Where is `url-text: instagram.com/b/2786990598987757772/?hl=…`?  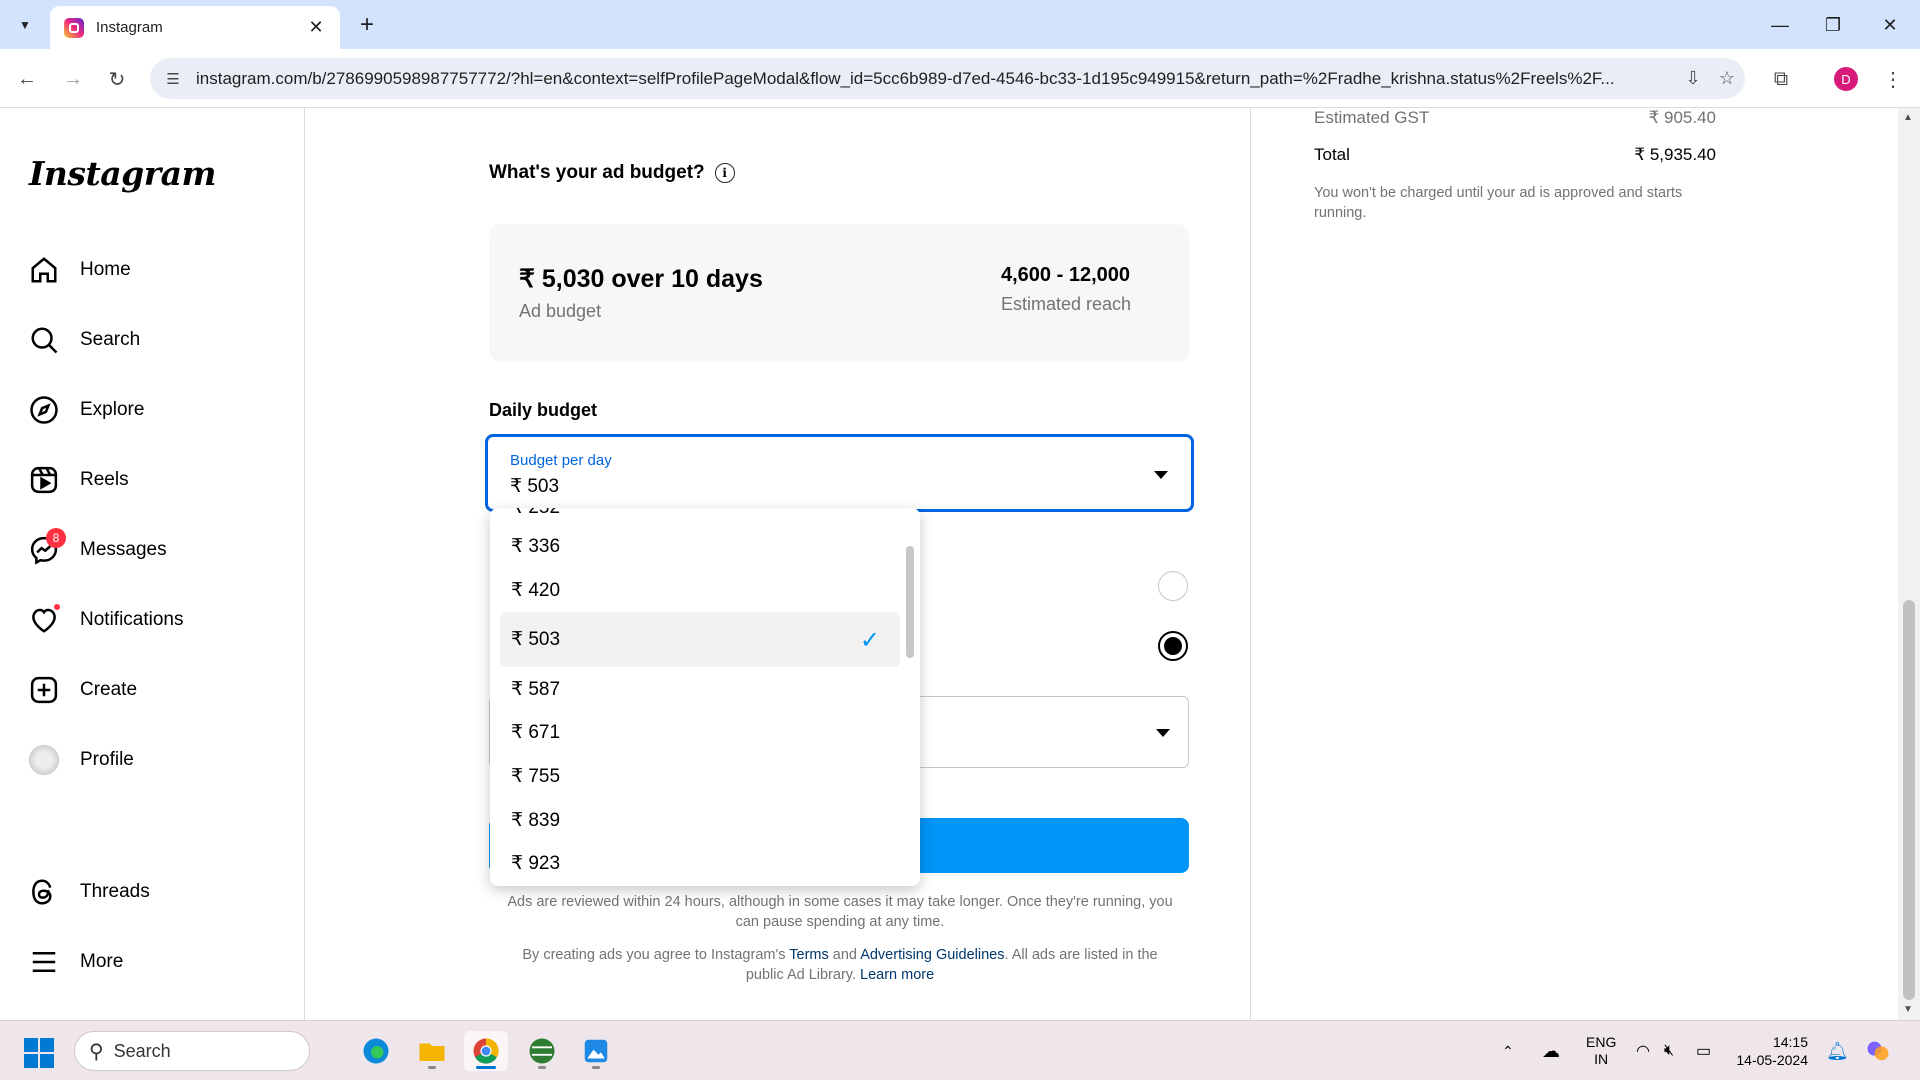
url-text: instagram.com/b/2786990598987757772/?hl=… is located at coordinates (936, 79).